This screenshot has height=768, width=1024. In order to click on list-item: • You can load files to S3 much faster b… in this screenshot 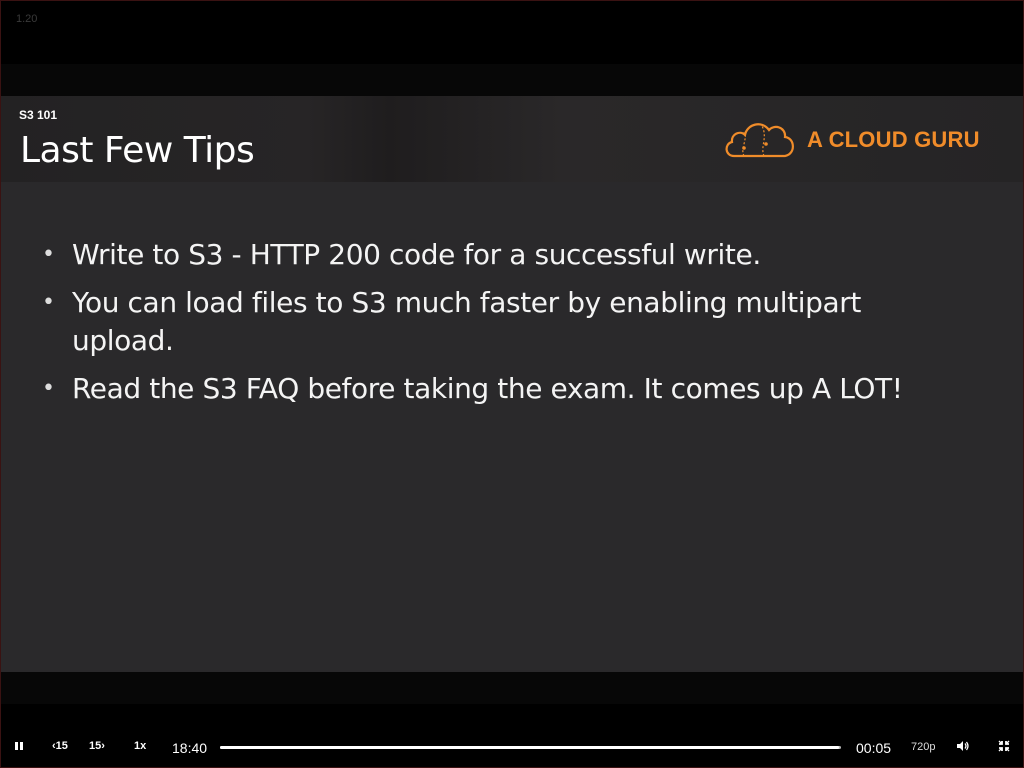, I will do `click(502, 322)`.